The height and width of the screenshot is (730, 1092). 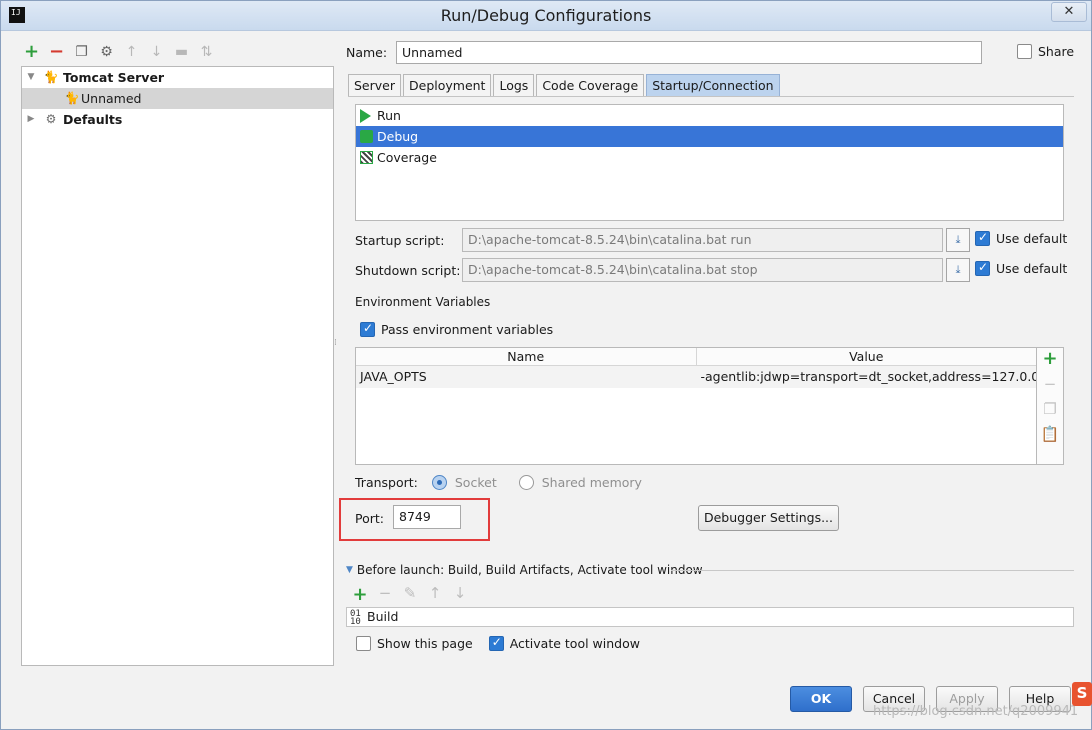 I want to click on column-header-name: Name, so click(x=526, y=356).